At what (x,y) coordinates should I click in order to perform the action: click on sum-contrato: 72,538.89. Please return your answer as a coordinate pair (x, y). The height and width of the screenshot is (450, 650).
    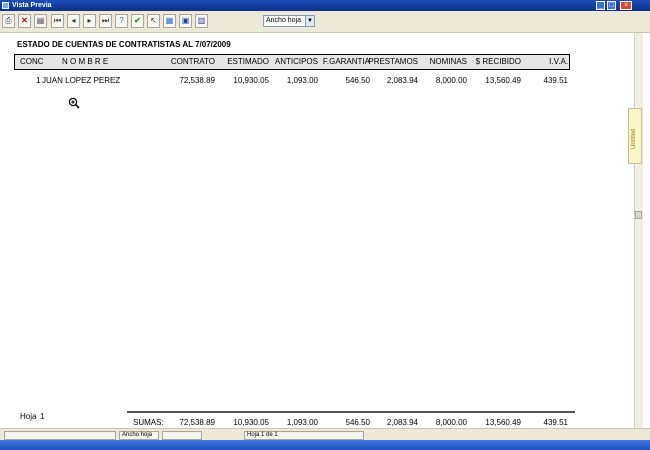
    Looking at the image, I should click on (197, 422).